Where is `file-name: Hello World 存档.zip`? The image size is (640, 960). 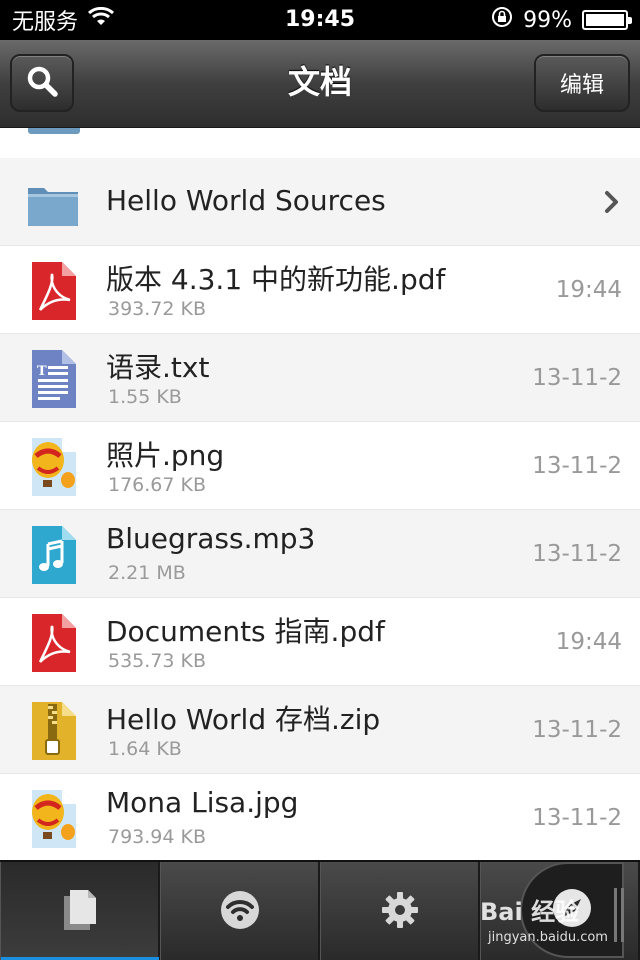
file-name: Hello World 存档.zip is located at coordinates (243, 719).